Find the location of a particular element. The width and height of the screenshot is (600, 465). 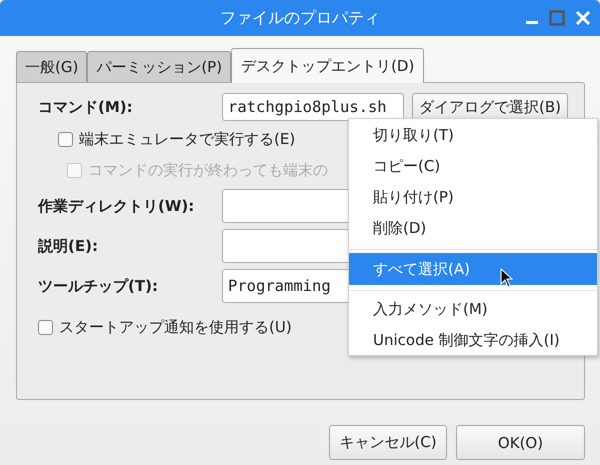

field-label: 作業ディレクトリ(W): is located at coordinates (117, 206).